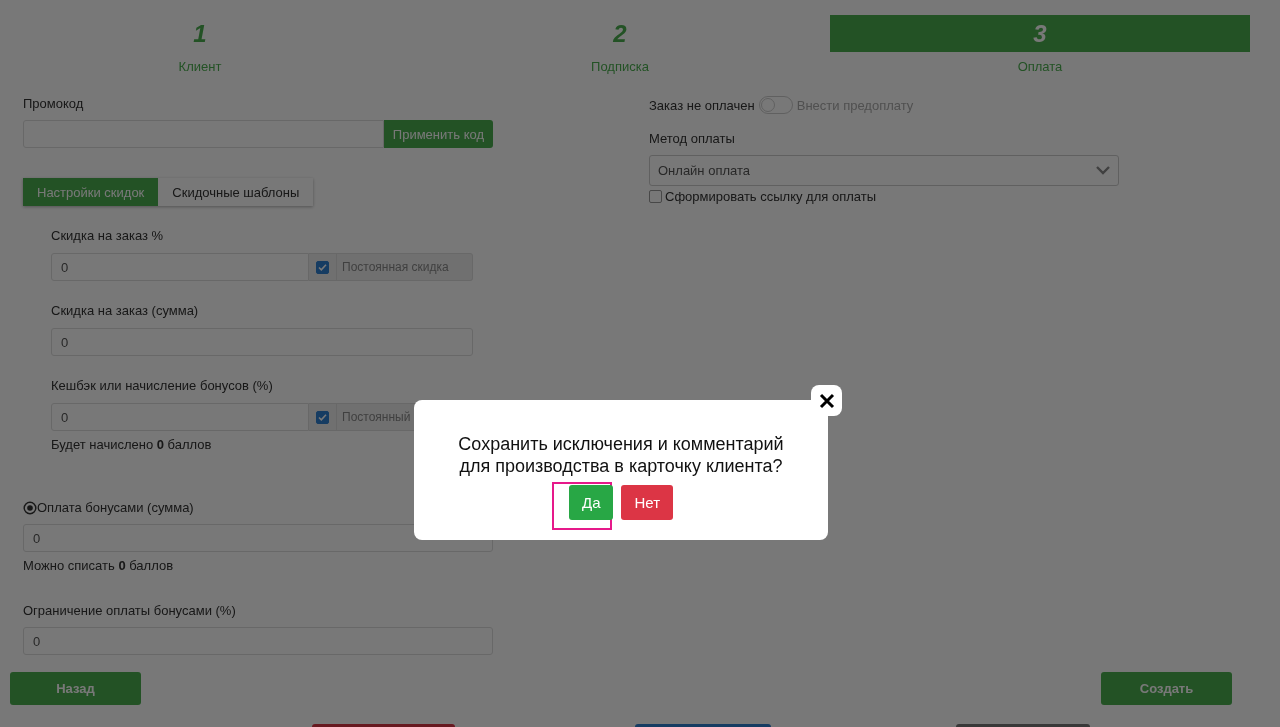  I want to click on radio-icon, so click(30, 507).